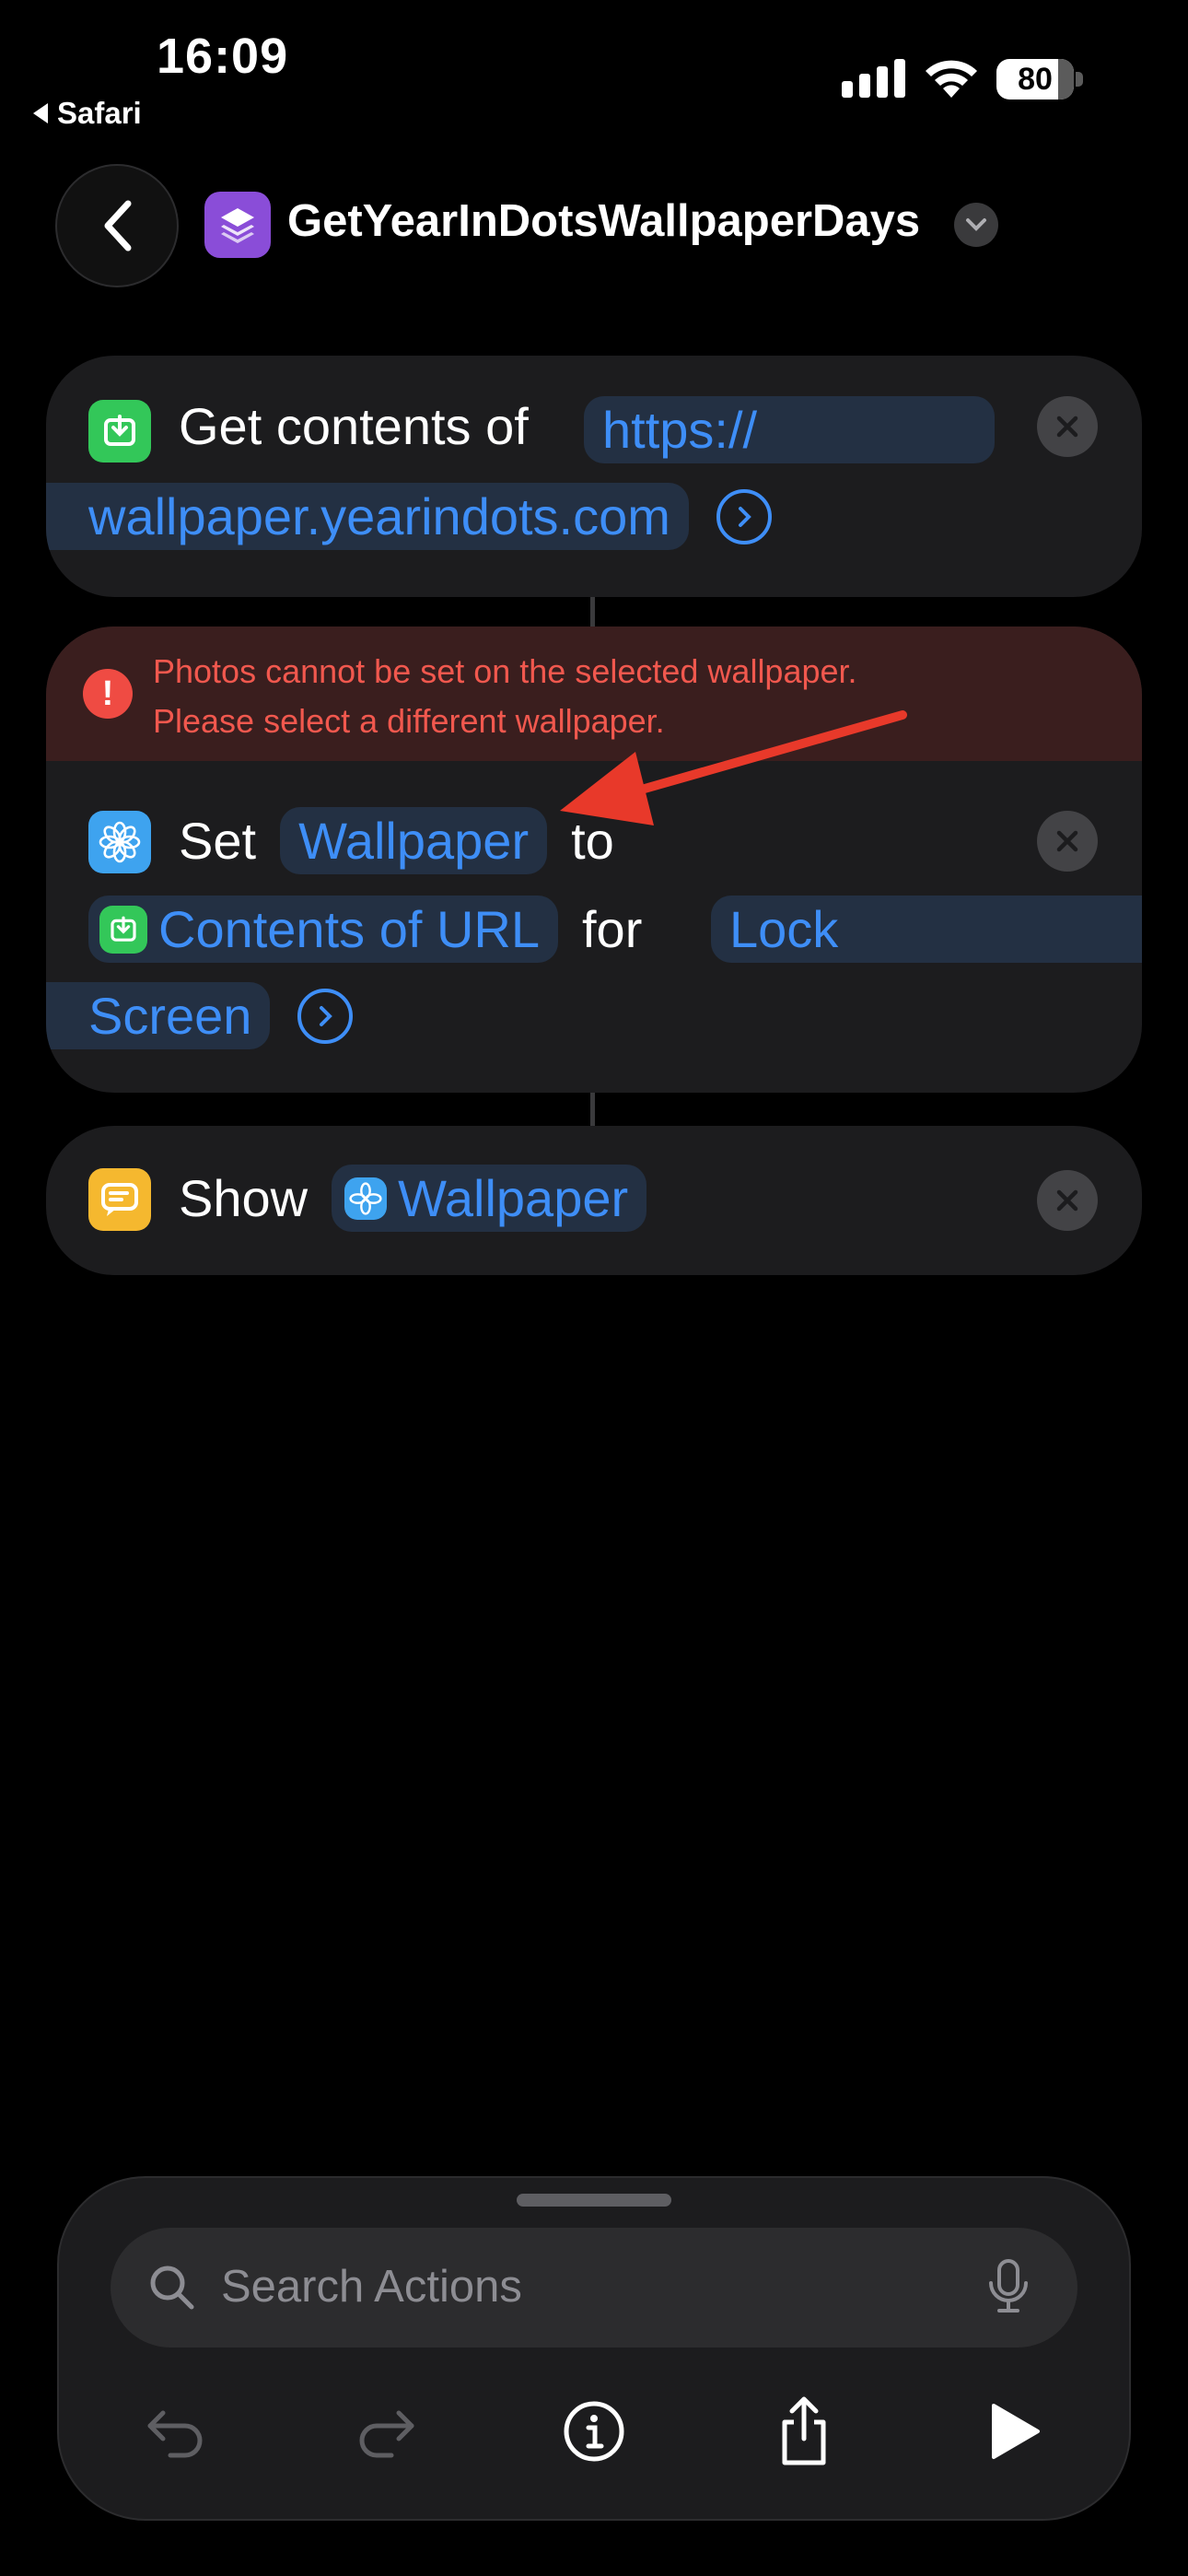 The image size is (1188, 2576). What do you see at coordinates (513, 1198) in the screenshot?
I see `wallpaper-variable-label: Wallpaper` at bounding box center [513, 1198].